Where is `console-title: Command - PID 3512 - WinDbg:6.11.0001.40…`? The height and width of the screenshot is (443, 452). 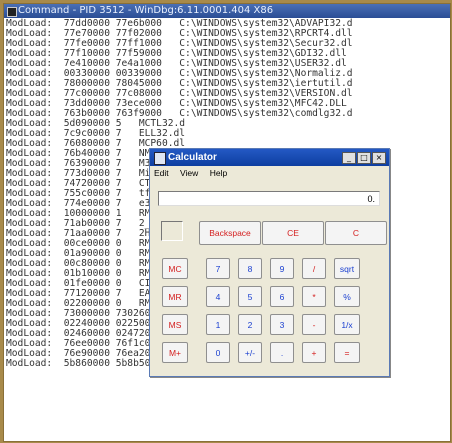
console-title: Command - PID 3512 - WinDbg:6.11.0001.40… is located at coordinates (146, 10).